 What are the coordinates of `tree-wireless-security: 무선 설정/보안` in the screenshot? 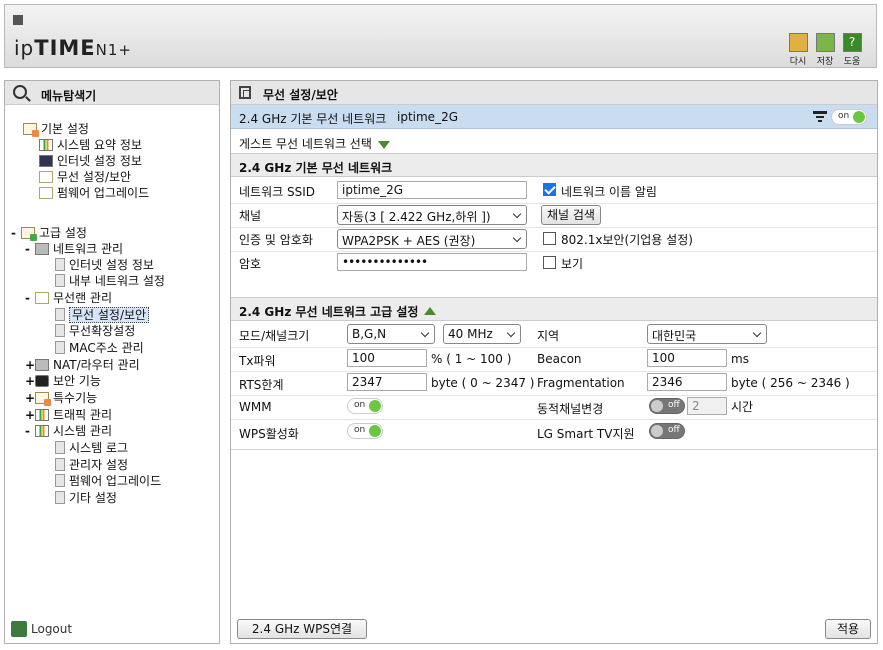 It's located at (102, 315).